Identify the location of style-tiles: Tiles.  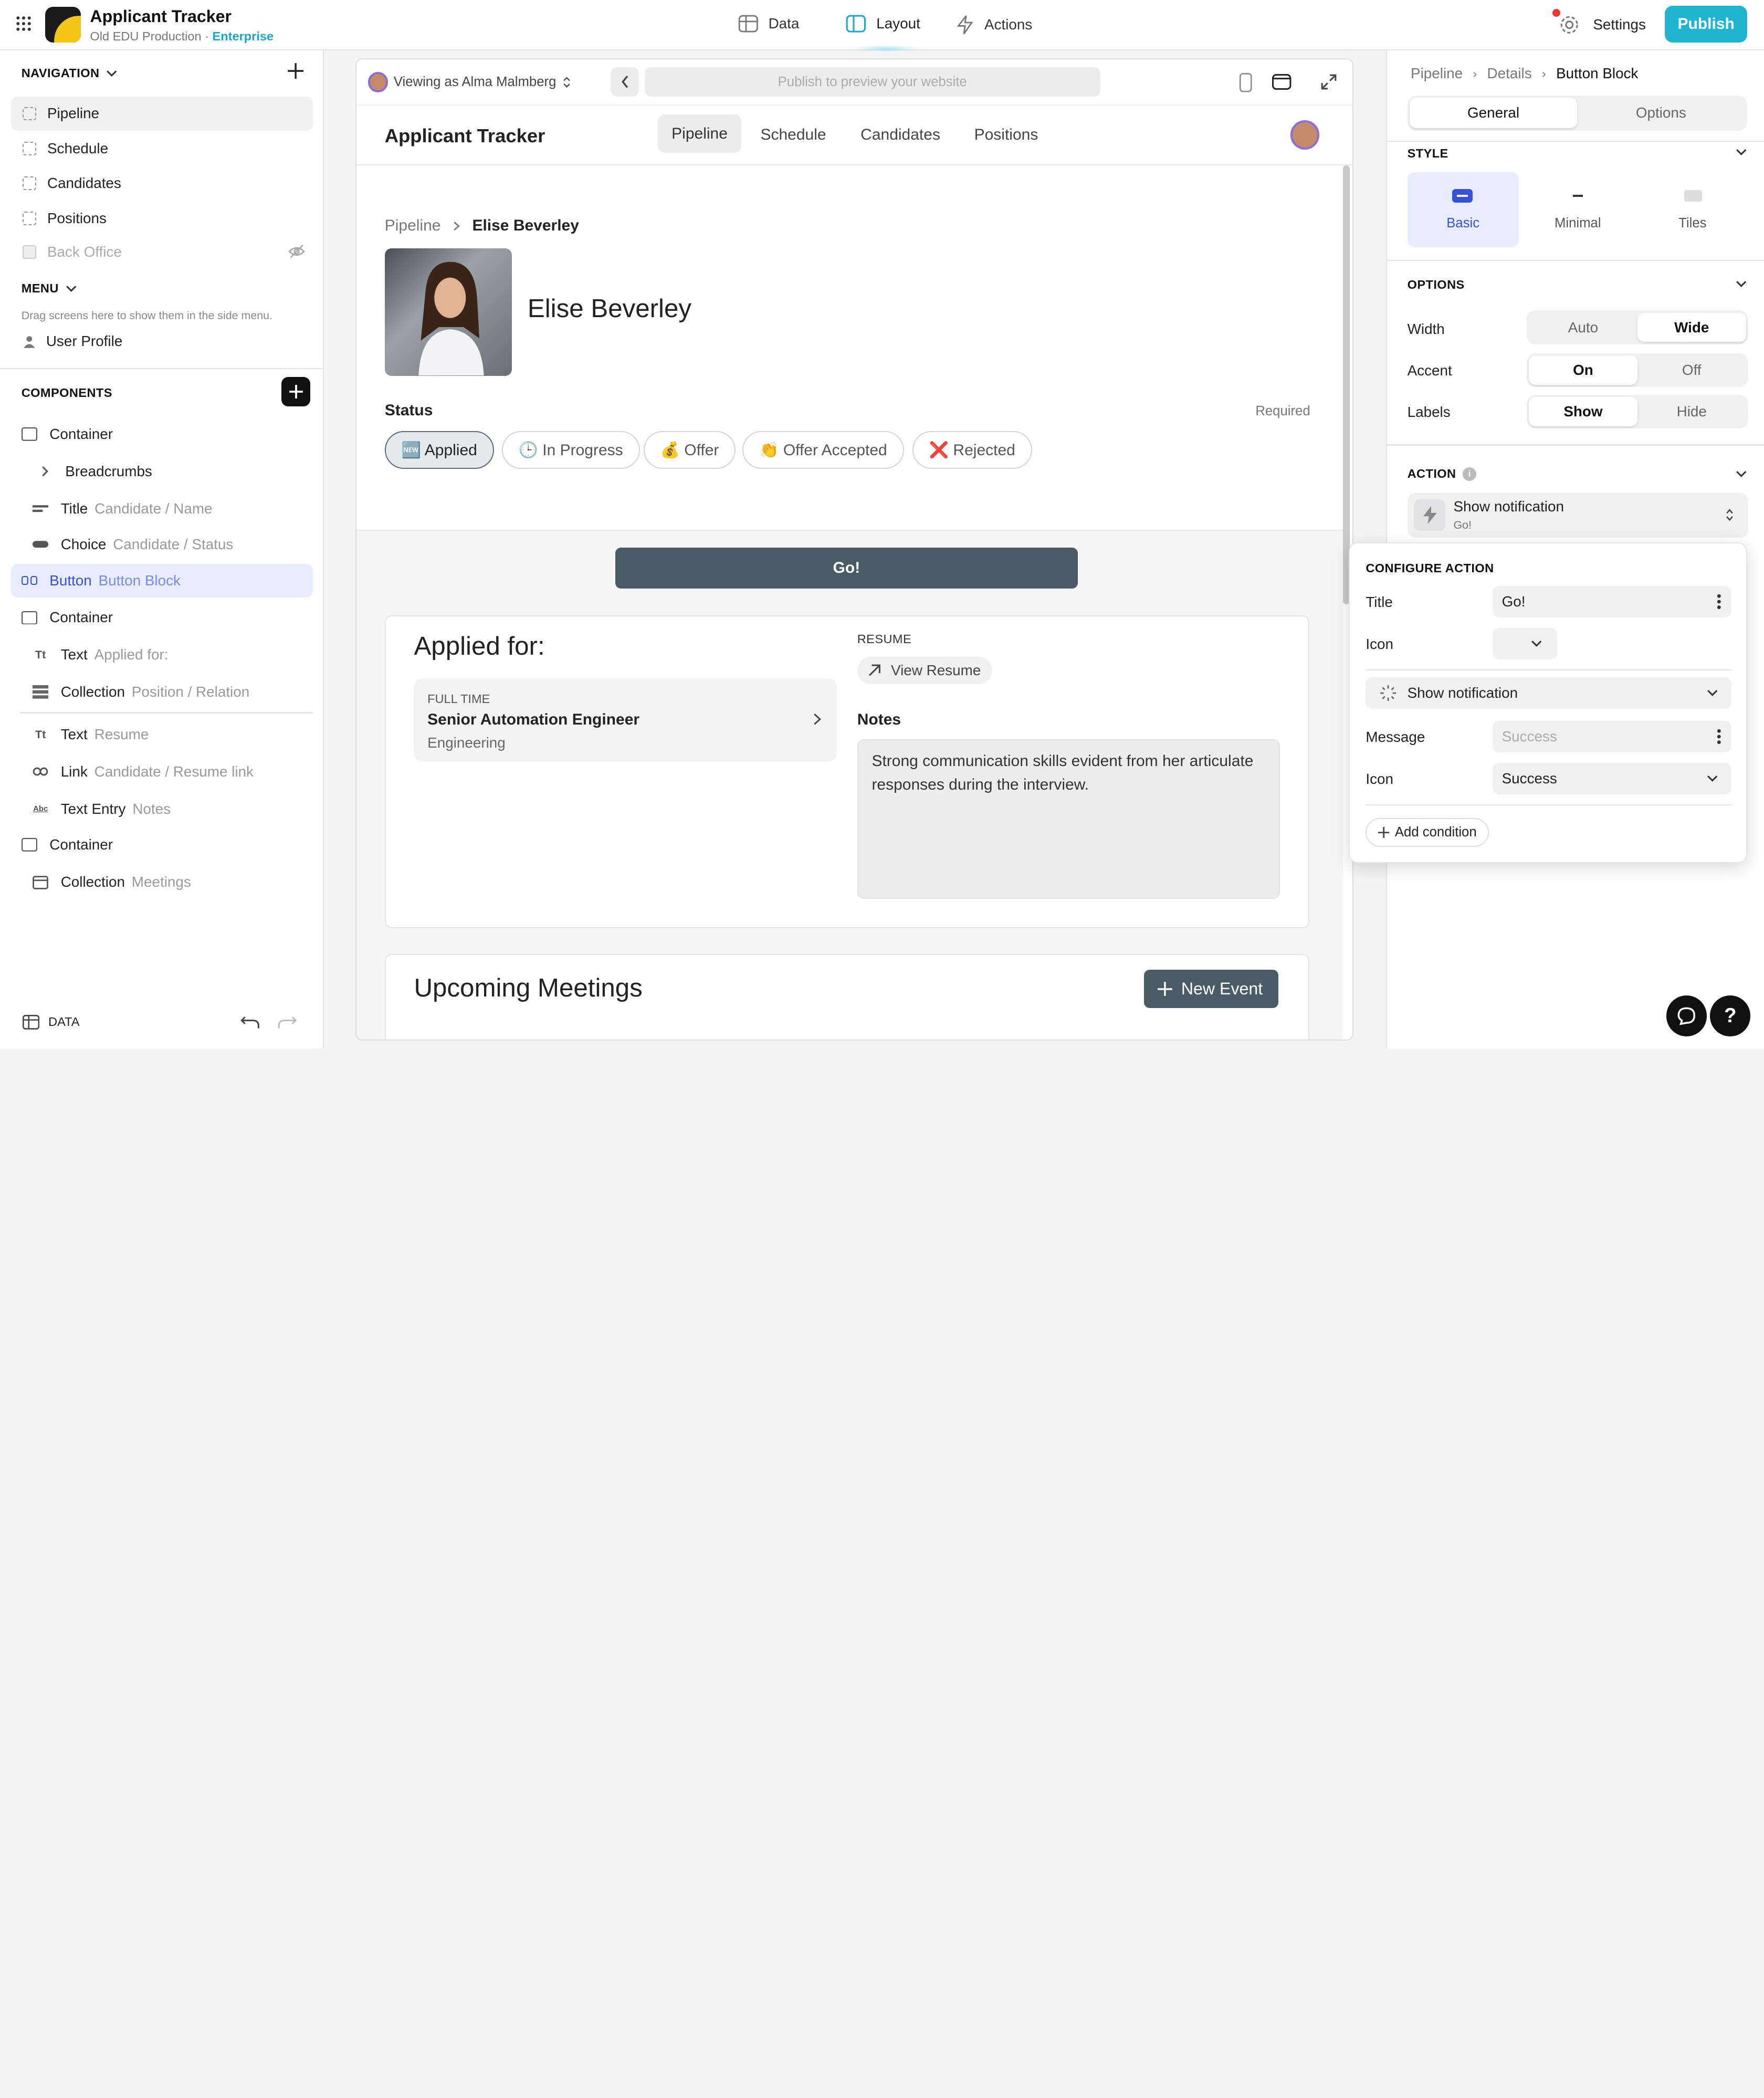
(1692, 210).